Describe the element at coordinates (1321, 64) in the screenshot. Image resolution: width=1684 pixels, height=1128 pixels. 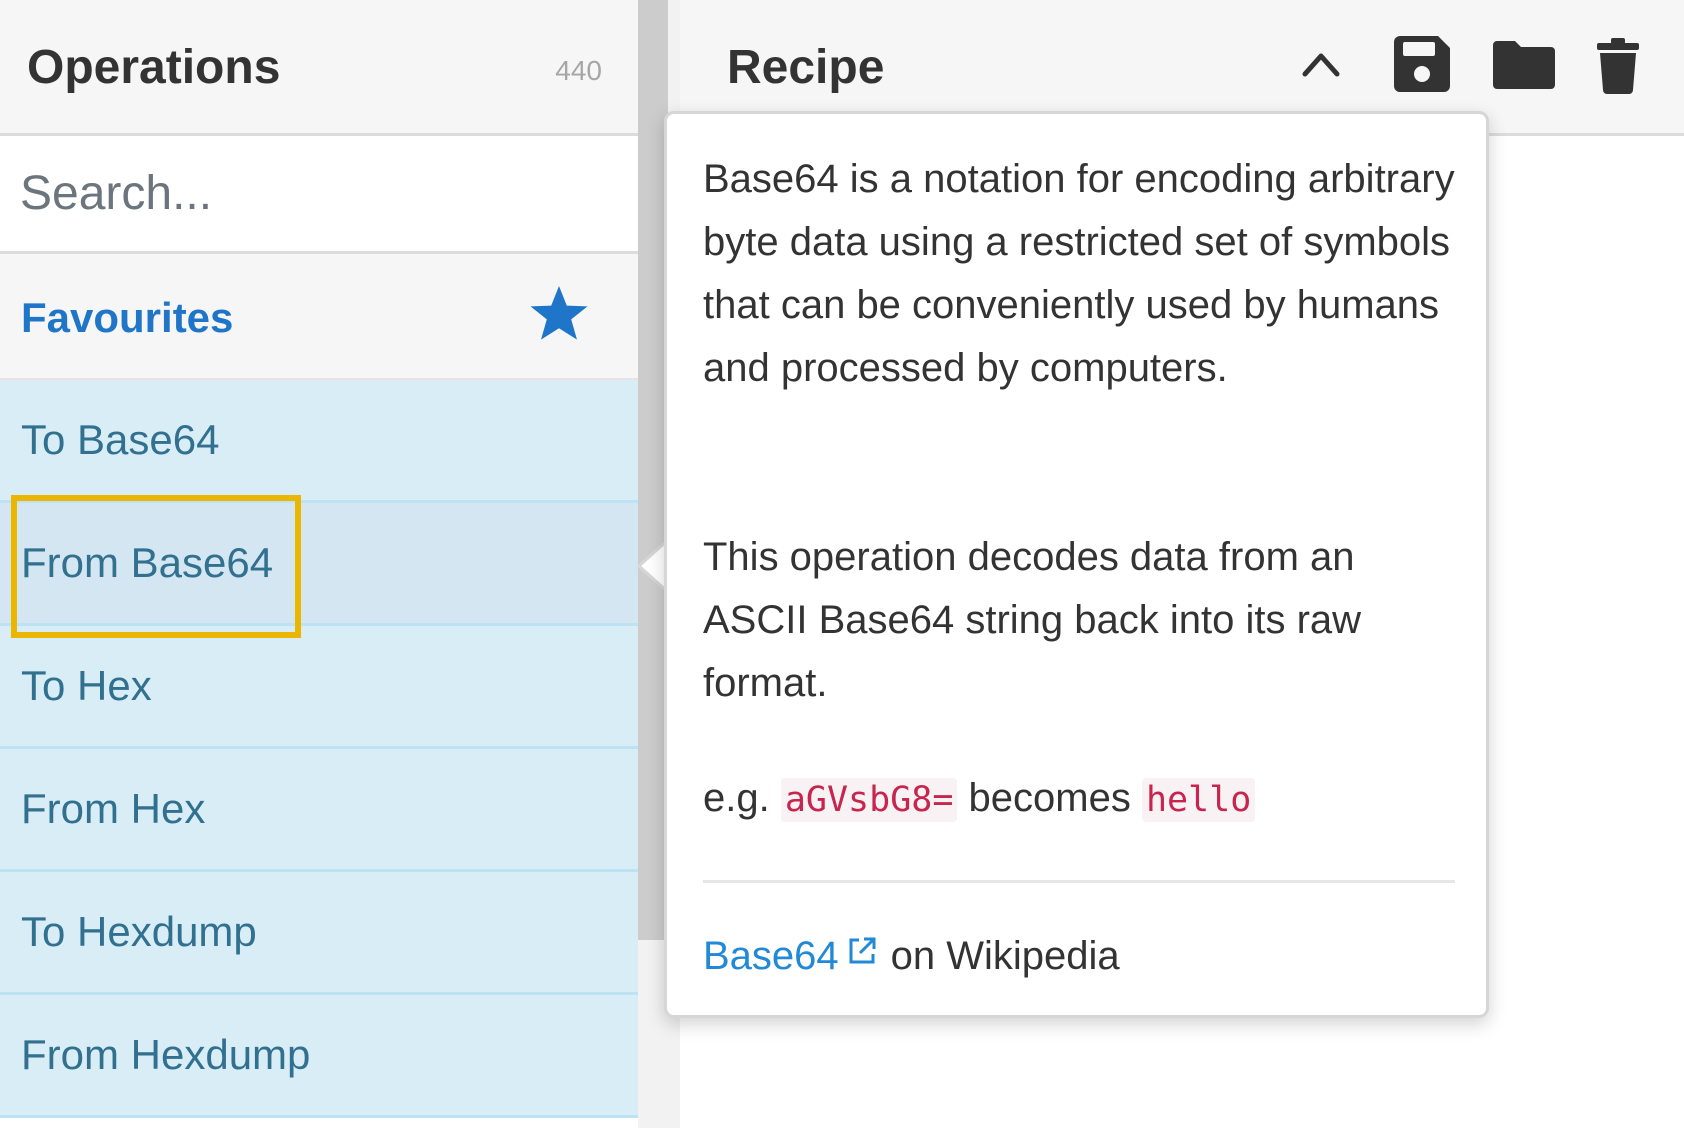
I see `chevron-up-icon` at that location.